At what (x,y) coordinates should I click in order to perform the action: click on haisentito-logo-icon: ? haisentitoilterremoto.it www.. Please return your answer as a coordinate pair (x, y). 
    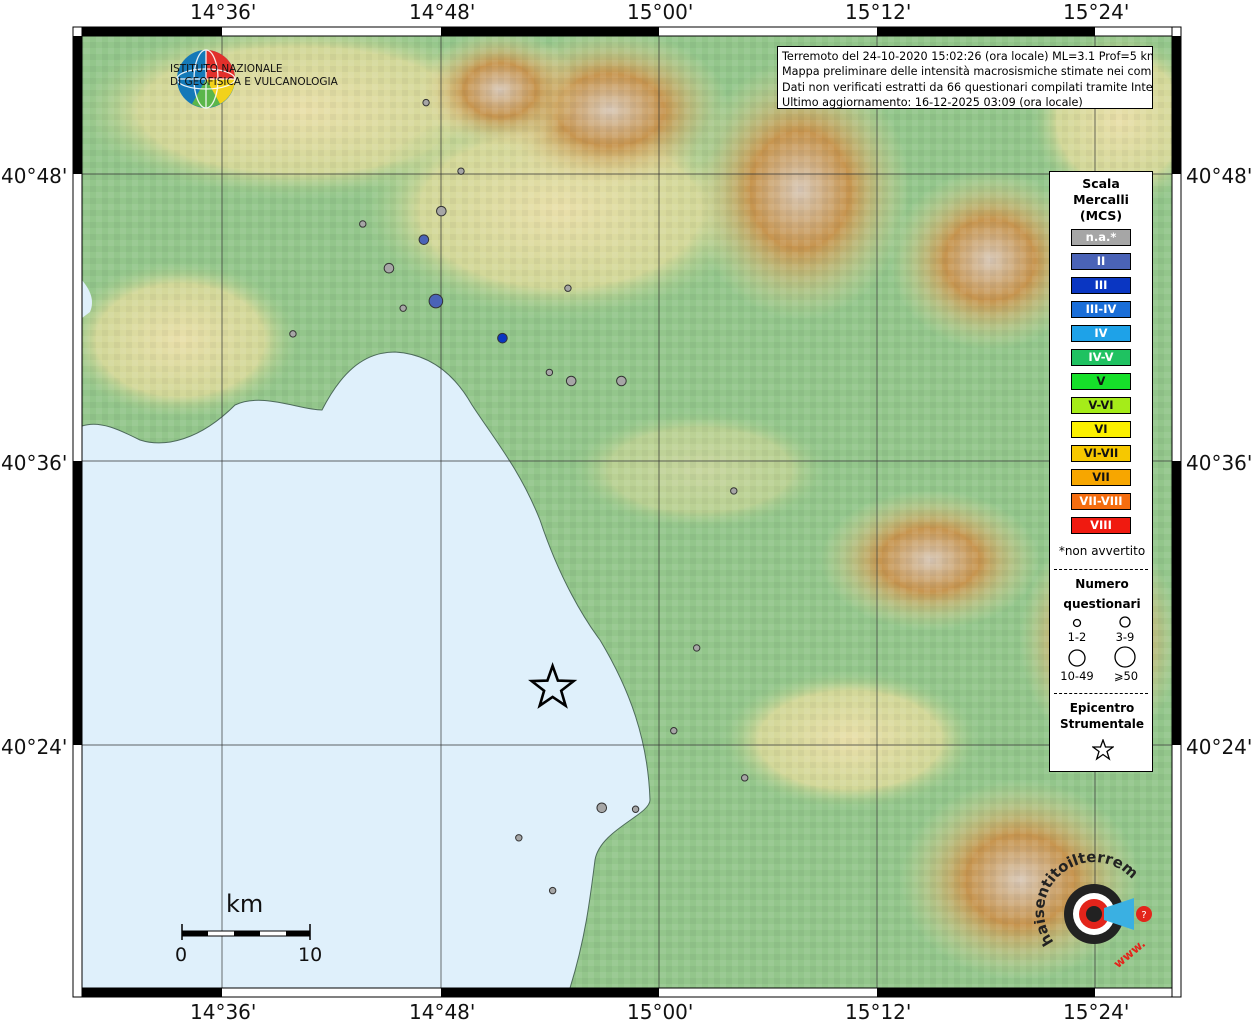
    Looking at the image, I should click on (1093, 911).